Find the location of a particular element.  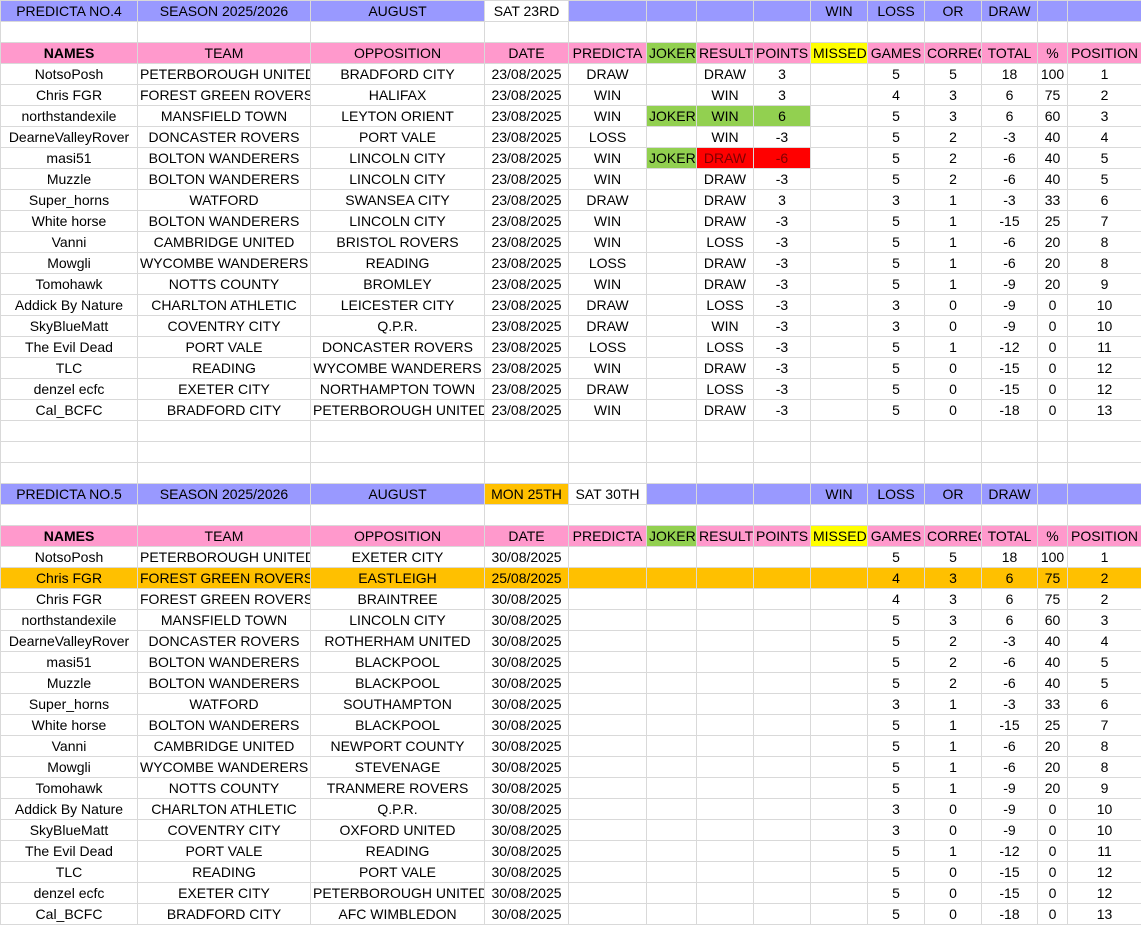

cell-opposition: BLACKPOOL is located at coordinates (397, 683).